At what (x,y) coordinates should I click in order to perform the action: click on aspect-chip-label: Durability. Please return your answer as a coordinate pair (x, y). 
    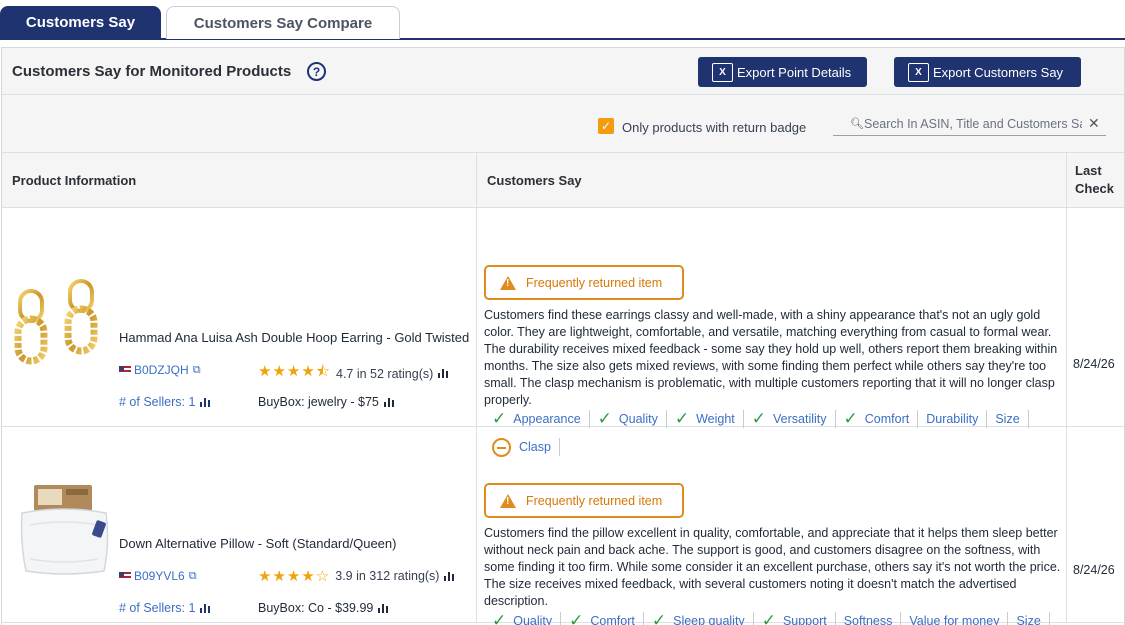
    Looking at the image, I should click on (952, 419).